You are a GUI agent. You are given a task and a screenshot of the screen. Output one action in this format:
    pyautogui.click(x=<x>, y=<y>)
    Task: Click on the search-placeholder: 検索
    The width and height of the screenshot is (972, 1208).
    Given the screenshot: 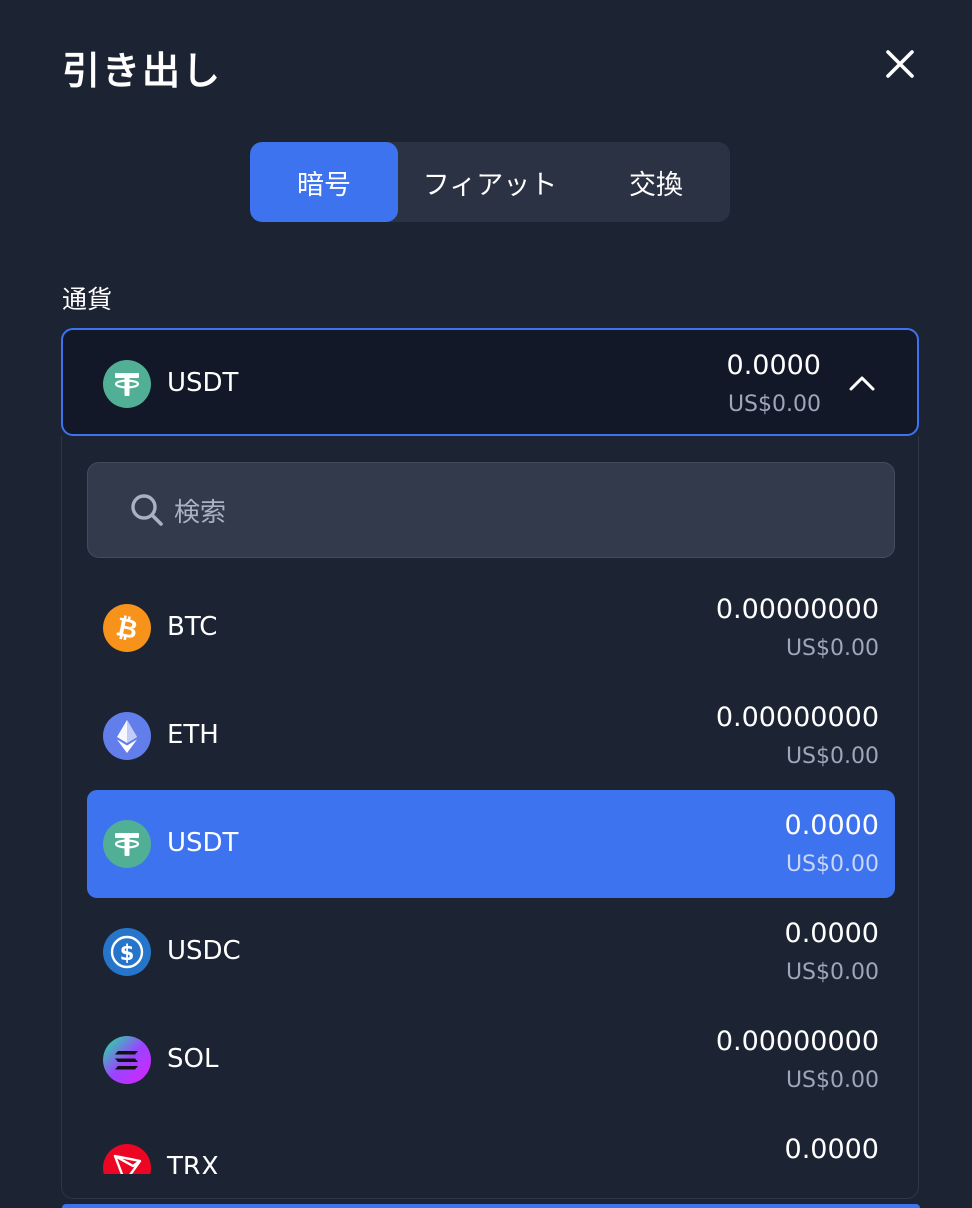 What is the action you would take?
    pyautogui.click(x=200, y=512)
    